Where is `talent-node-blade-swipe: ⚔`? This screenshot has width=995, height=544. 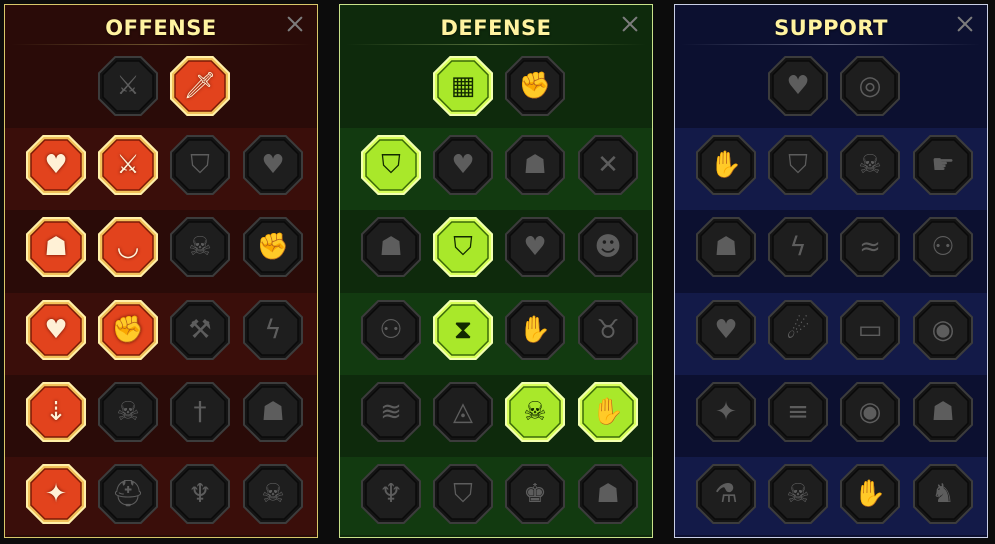
talent-node-blade-swipe: ⚔ is located at coordinates (128, 165).